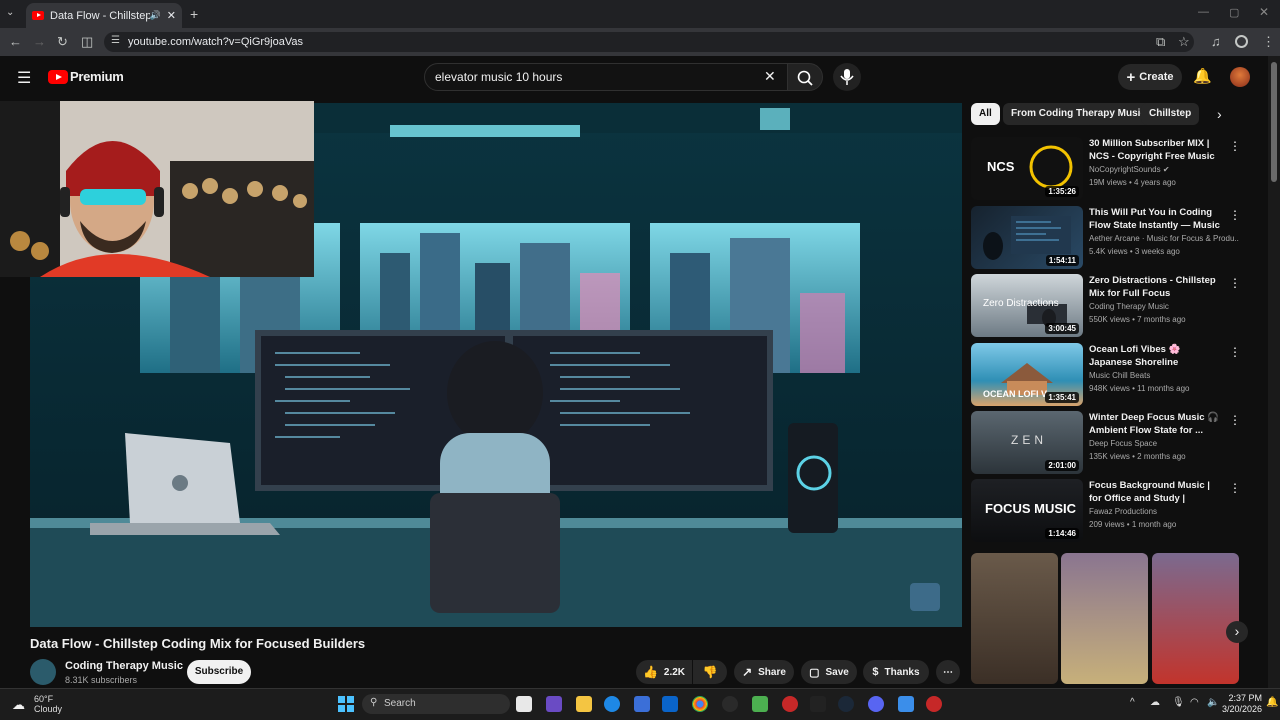 The image size is (1280, 720). I want to click on bookmark-icon: ▢, so click(814, 672).